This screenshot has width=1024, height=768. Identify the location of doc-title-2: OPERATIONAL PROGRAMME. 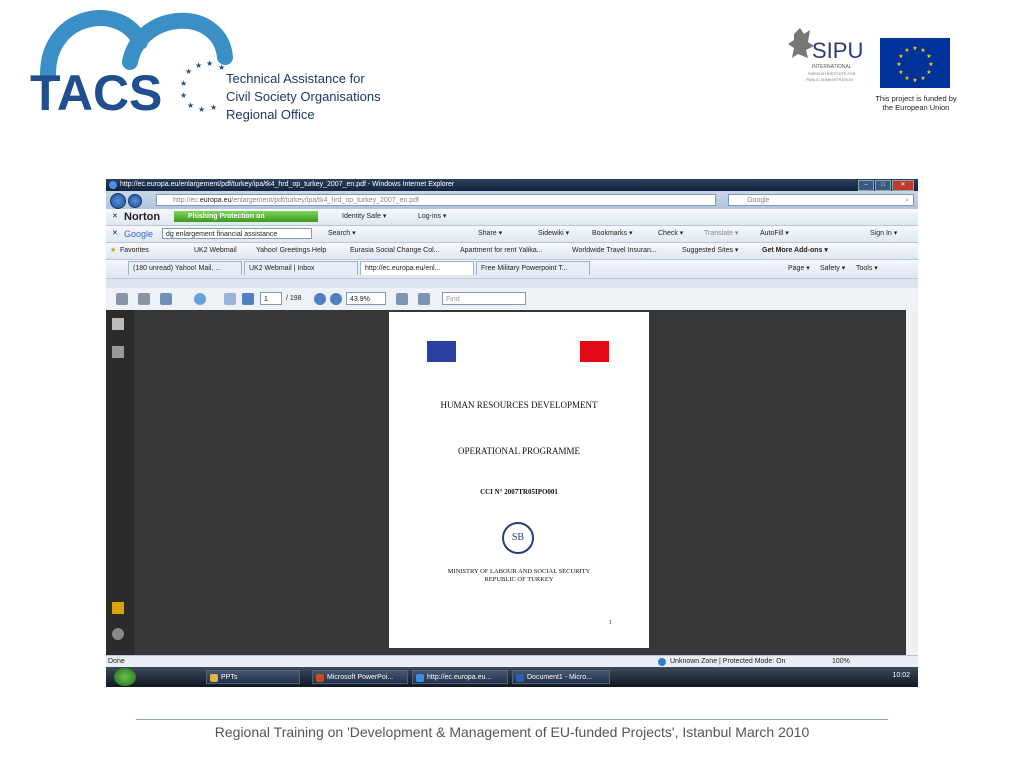
(519, 451).